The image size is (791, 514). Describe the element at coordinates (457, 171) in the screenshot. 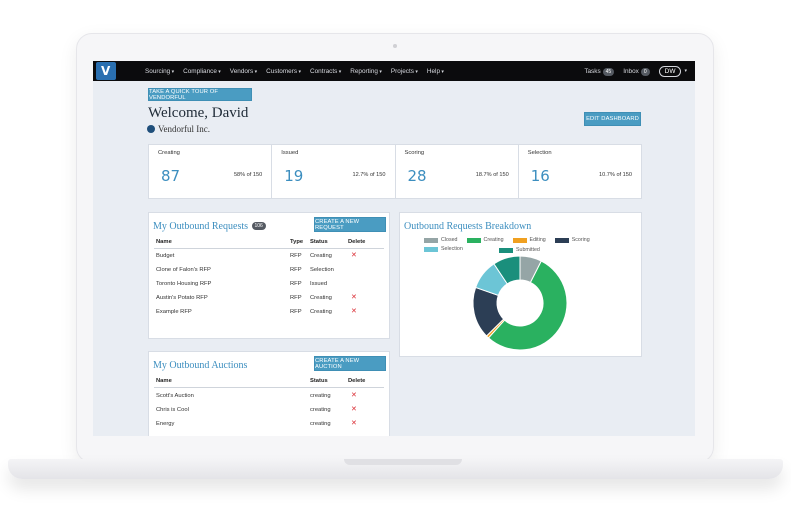

I see `stat-scoring: Scoring 28 18.7% of 150` at that location.